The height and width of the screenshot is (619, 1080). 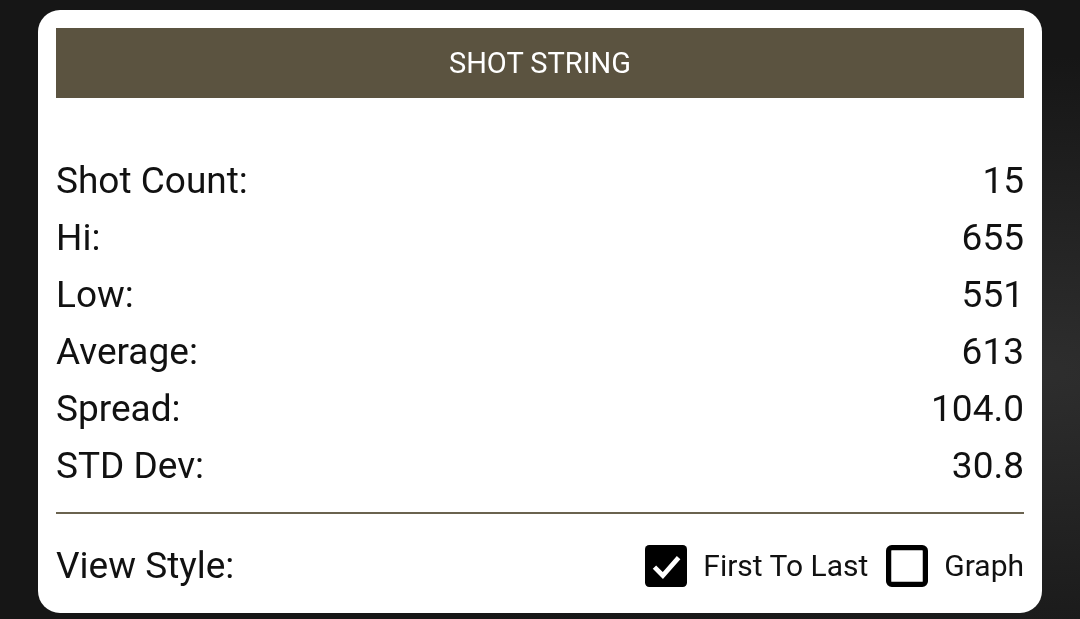 What do you see at coordinates (984, 565) in the screenshot?
I see `option-label: Graph` at bounding box center [984, 565].